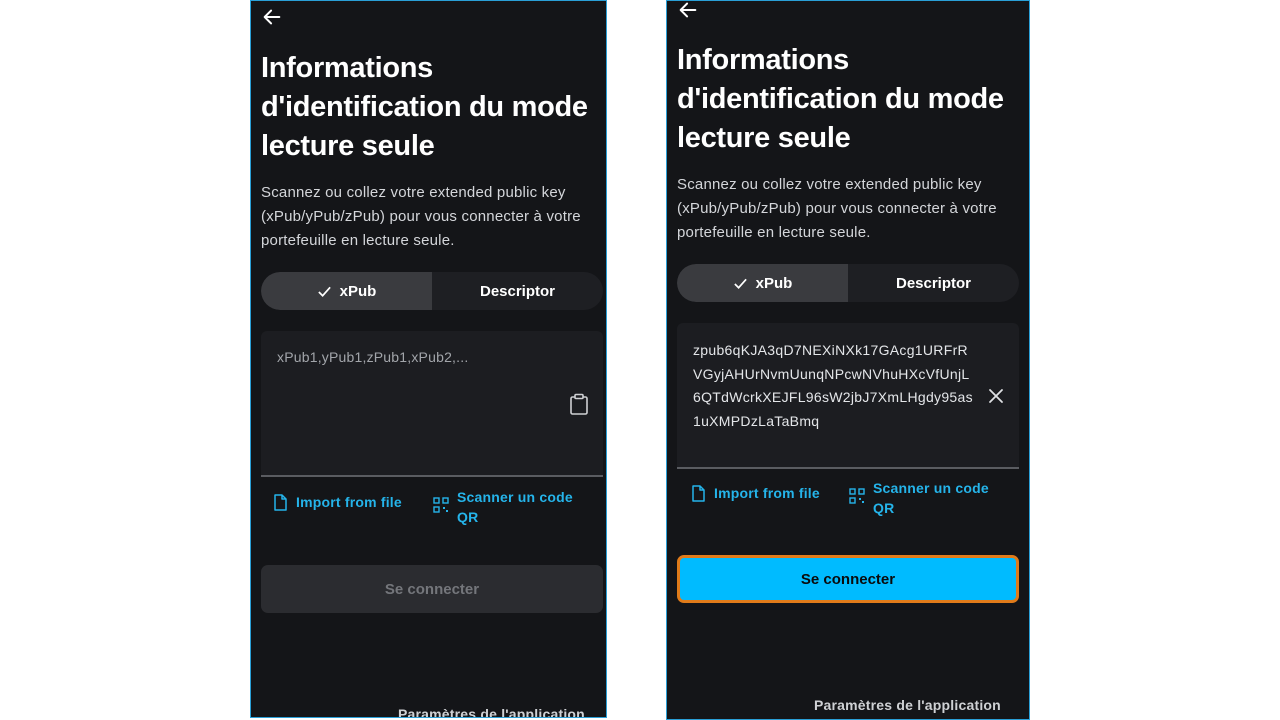 This screenshot has height=720, width=1280. I want to click on paste-clipboard-icon, so click(579, 404).